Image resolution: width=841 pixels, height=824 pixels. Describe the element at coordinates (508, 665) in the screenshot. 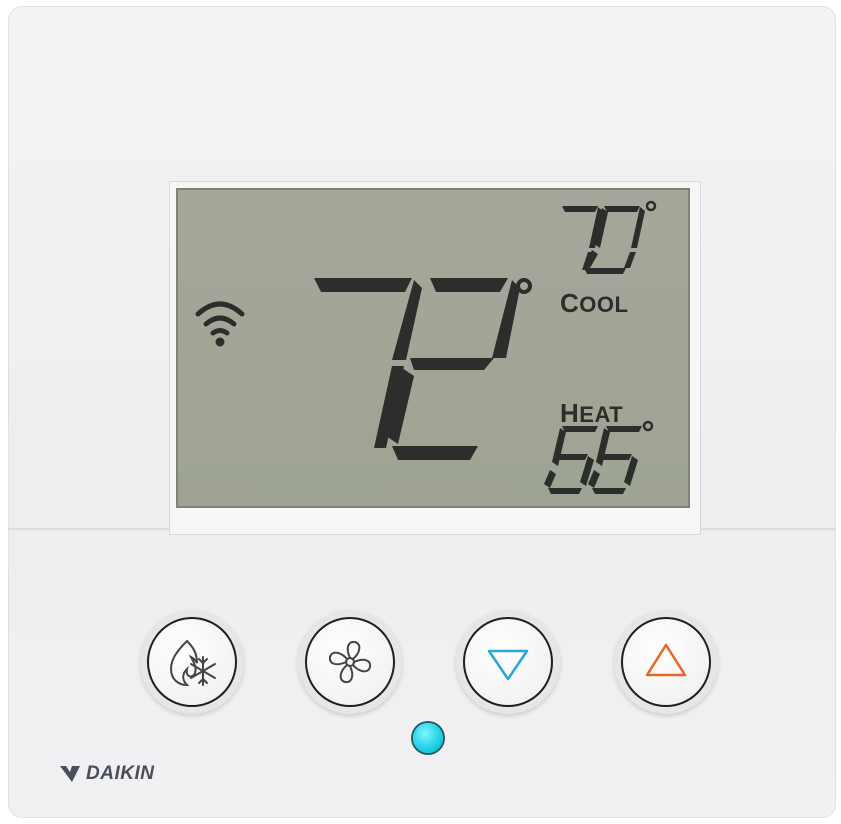

I see `triangle-down-icon` at that location.